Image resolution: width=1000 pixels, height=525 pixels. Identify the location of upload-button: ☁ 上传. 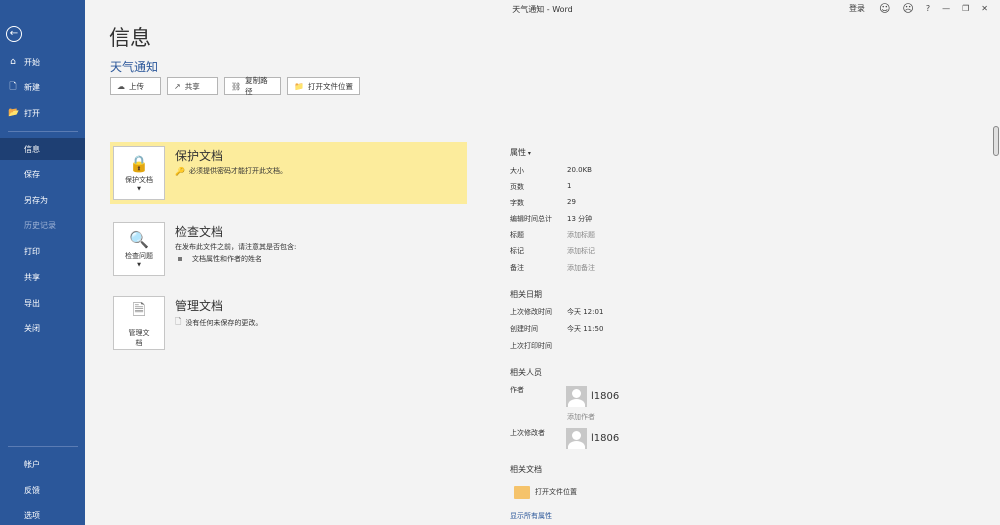
(135, 86).